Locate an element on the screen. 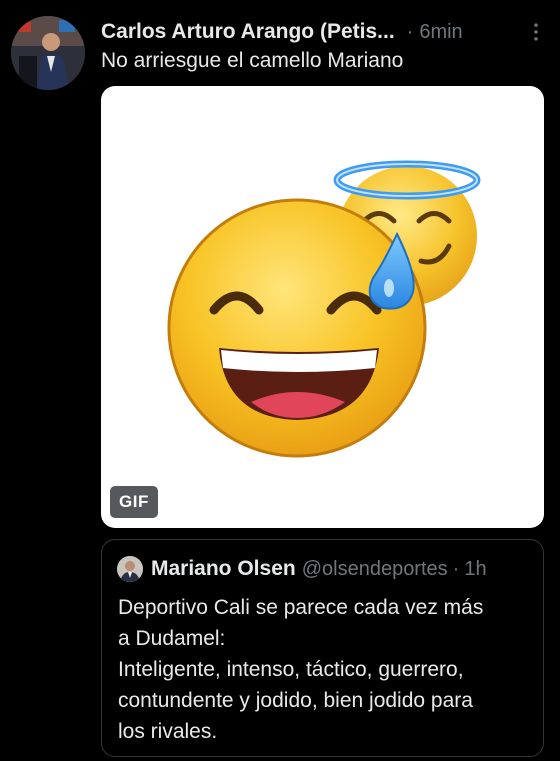 Image resolution: width=560 pixels, height=761 pixels. quoted-text-line: contundente y jodido, bien jodido para is located at coordinates (295, 700).